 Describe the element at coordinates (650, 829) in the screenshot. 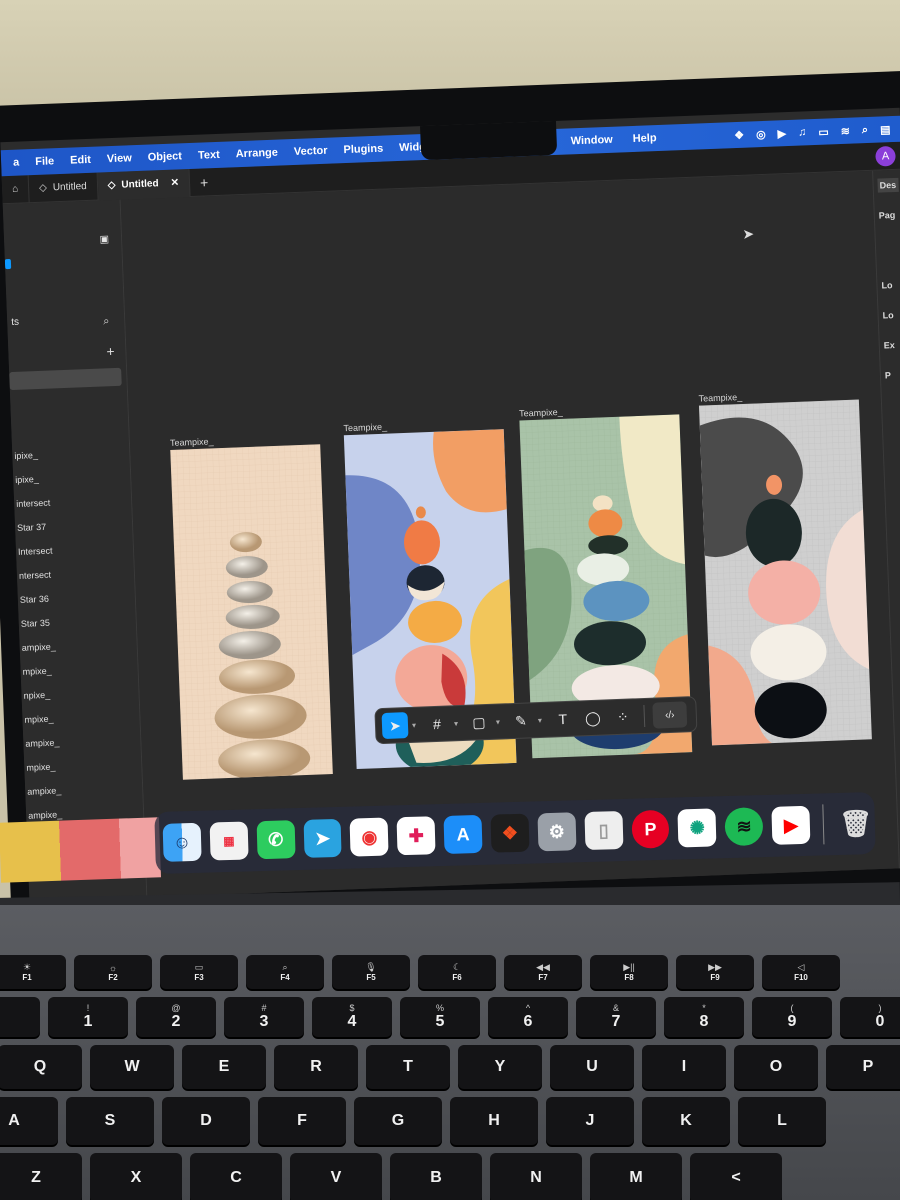

I see `pinterest-icon: P` at that location.